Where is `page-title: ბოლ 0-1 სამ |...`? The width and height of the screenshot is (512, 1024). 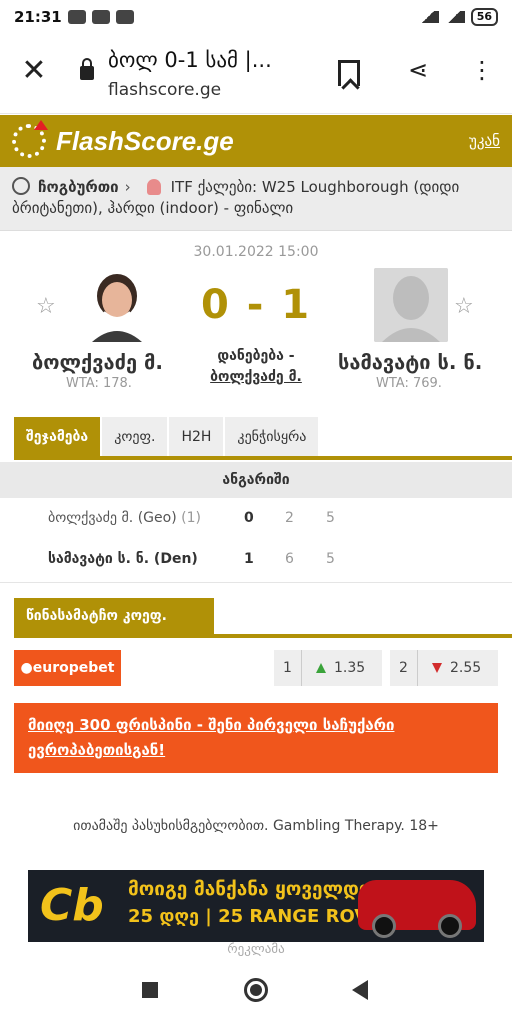 page-title: ბოლ 0-1 სამ |... is located at coordinates (190, 60).